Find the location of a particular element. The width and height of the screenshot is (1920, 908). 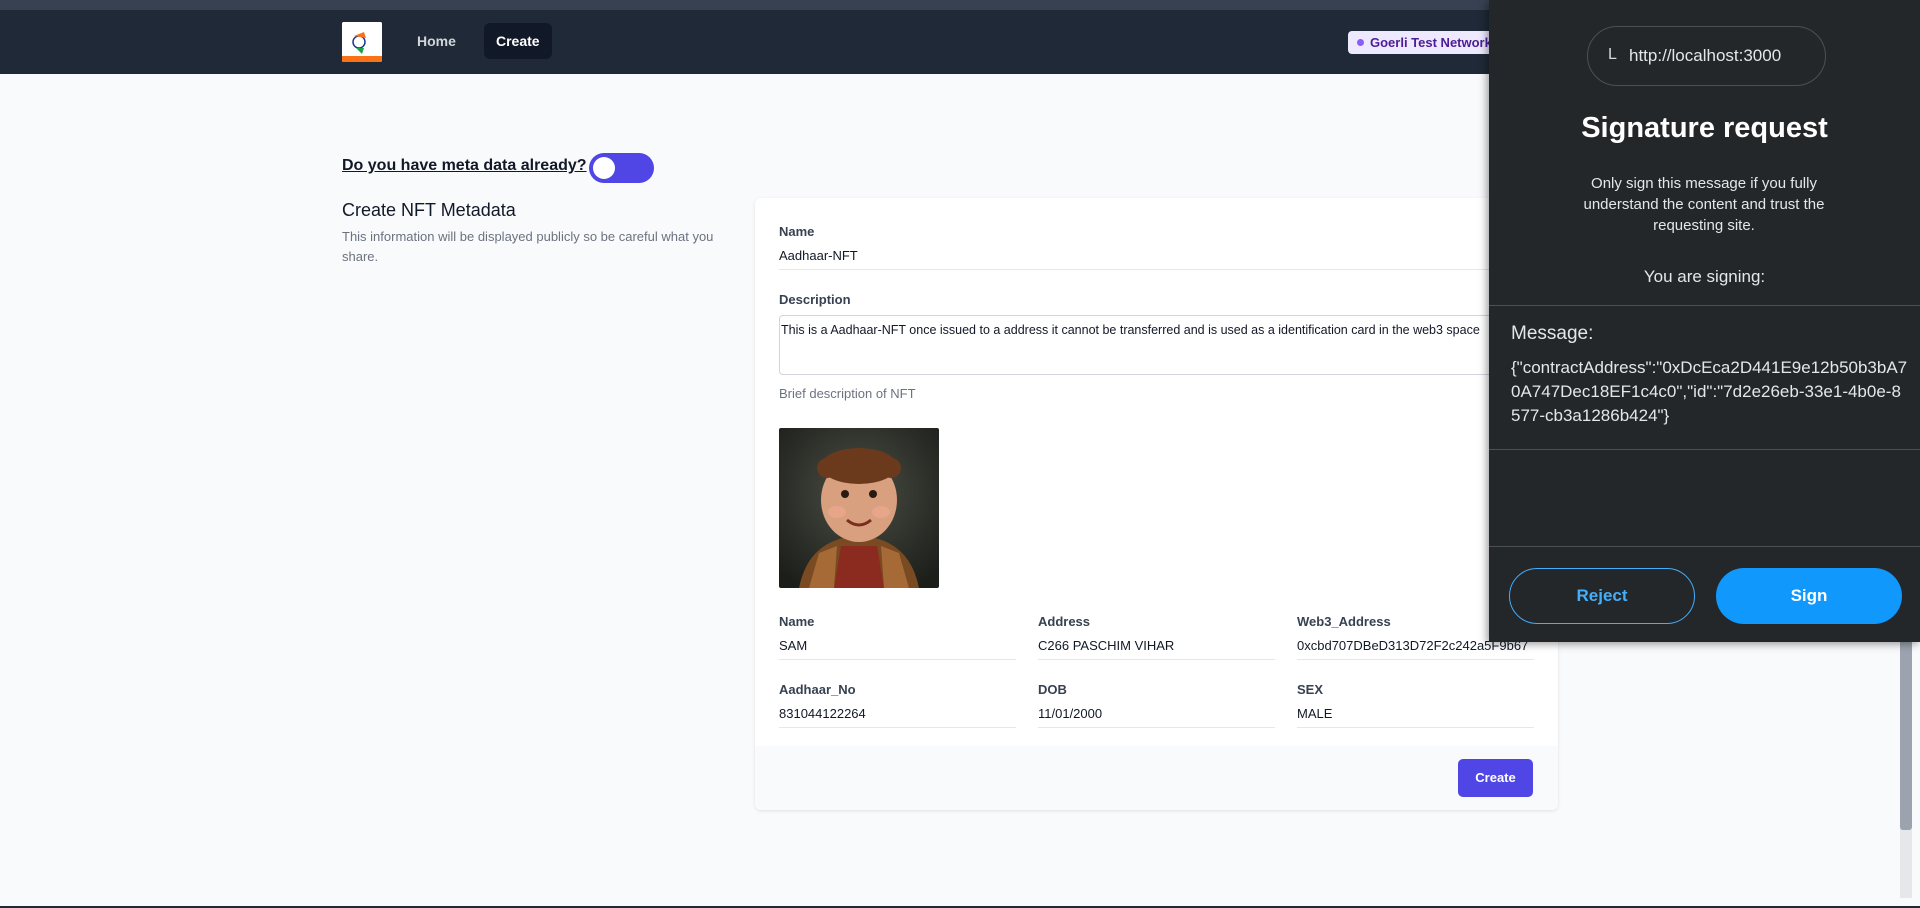

attr-dob-input: 11/01/2000 is located at coordinates (1156, 717).